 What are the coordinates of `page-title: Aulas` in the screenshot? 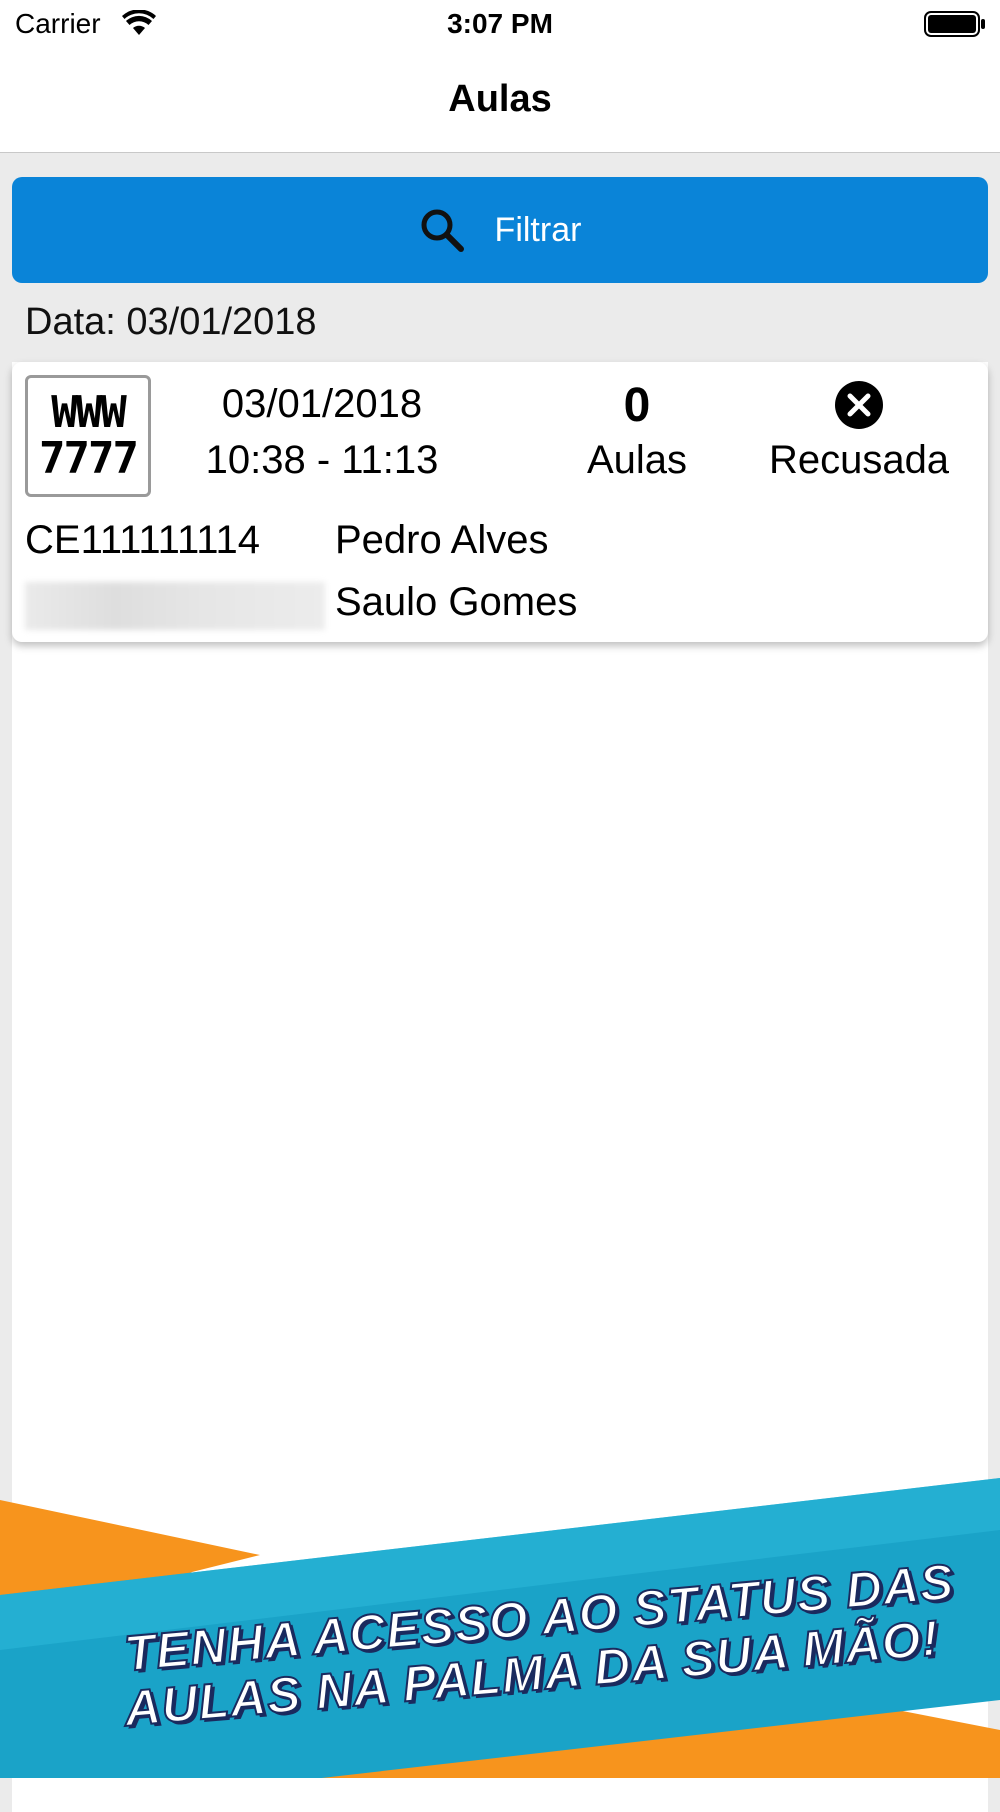 It's located at (500, 99).